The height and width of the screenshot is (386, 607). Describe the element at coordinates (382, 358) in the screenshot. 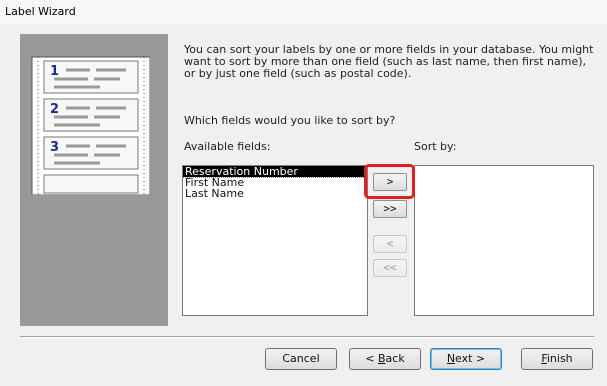

I see `back-button-accelerator: B` at that location.